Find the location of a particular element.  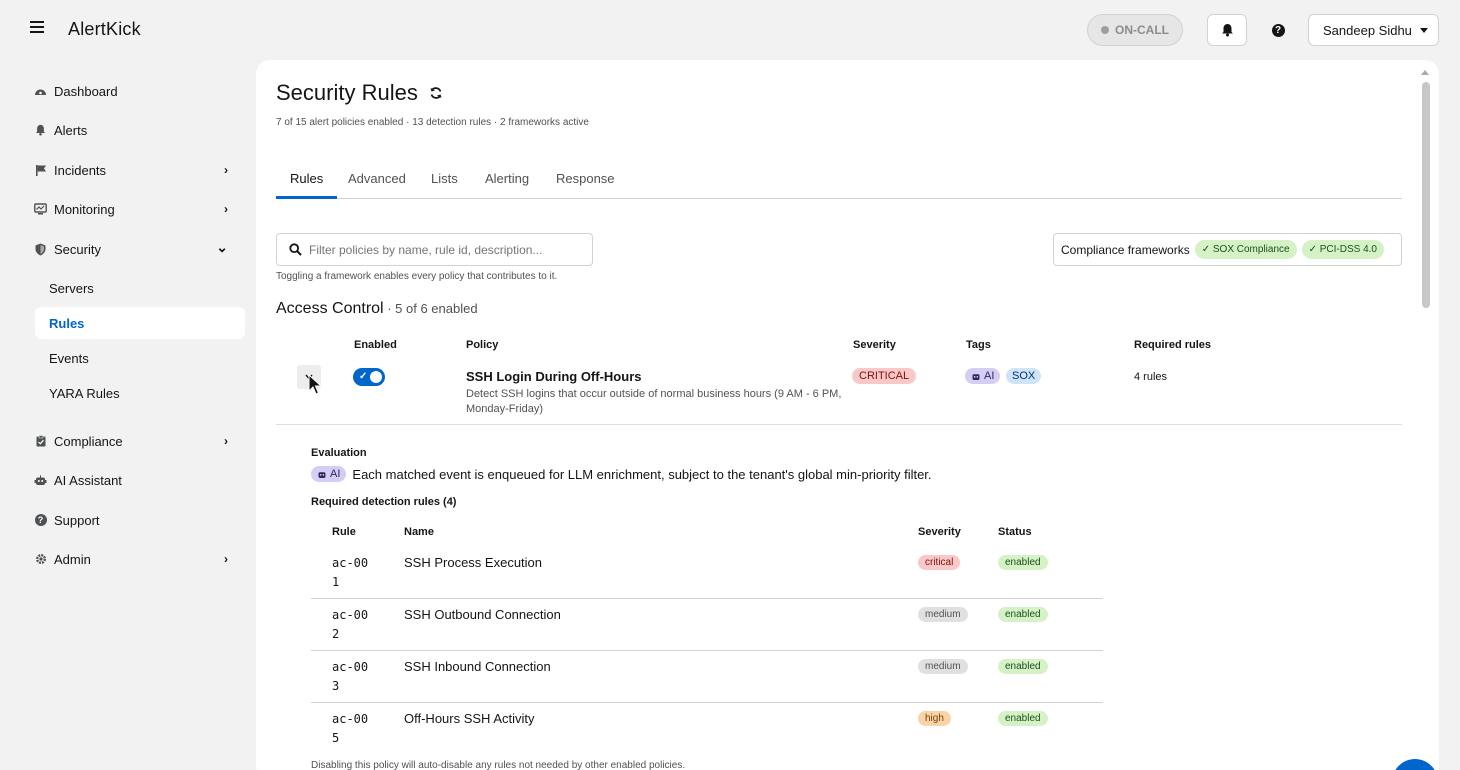

column-header-required-rules: Required rules is located at coordinates (1173, 345).